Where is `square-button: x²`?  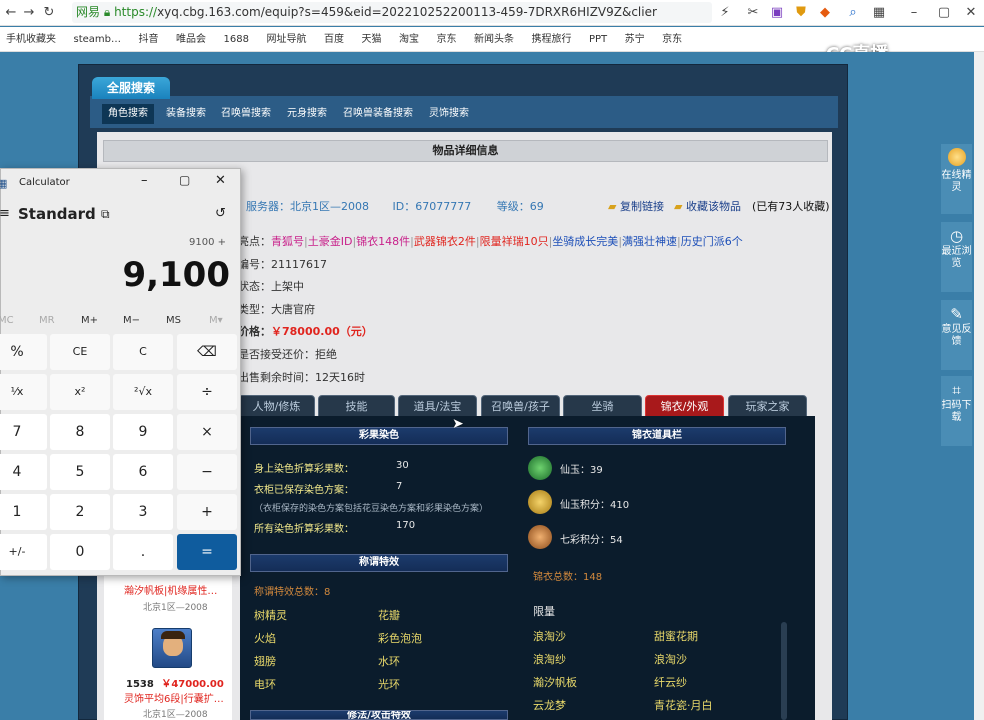
square-button: x² is located at coordinates (80, 392).